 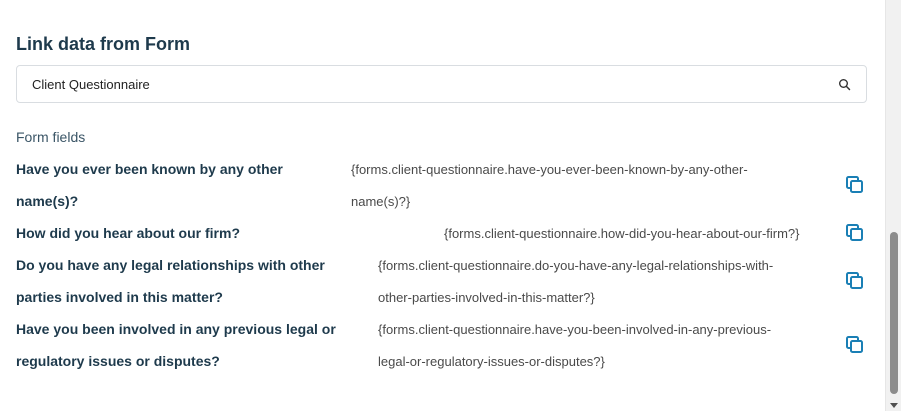 What do you see at coordinates (51, 137) in the screenshot?
I see `form-fields-label: Form fields` at bounding box center [51, 137].